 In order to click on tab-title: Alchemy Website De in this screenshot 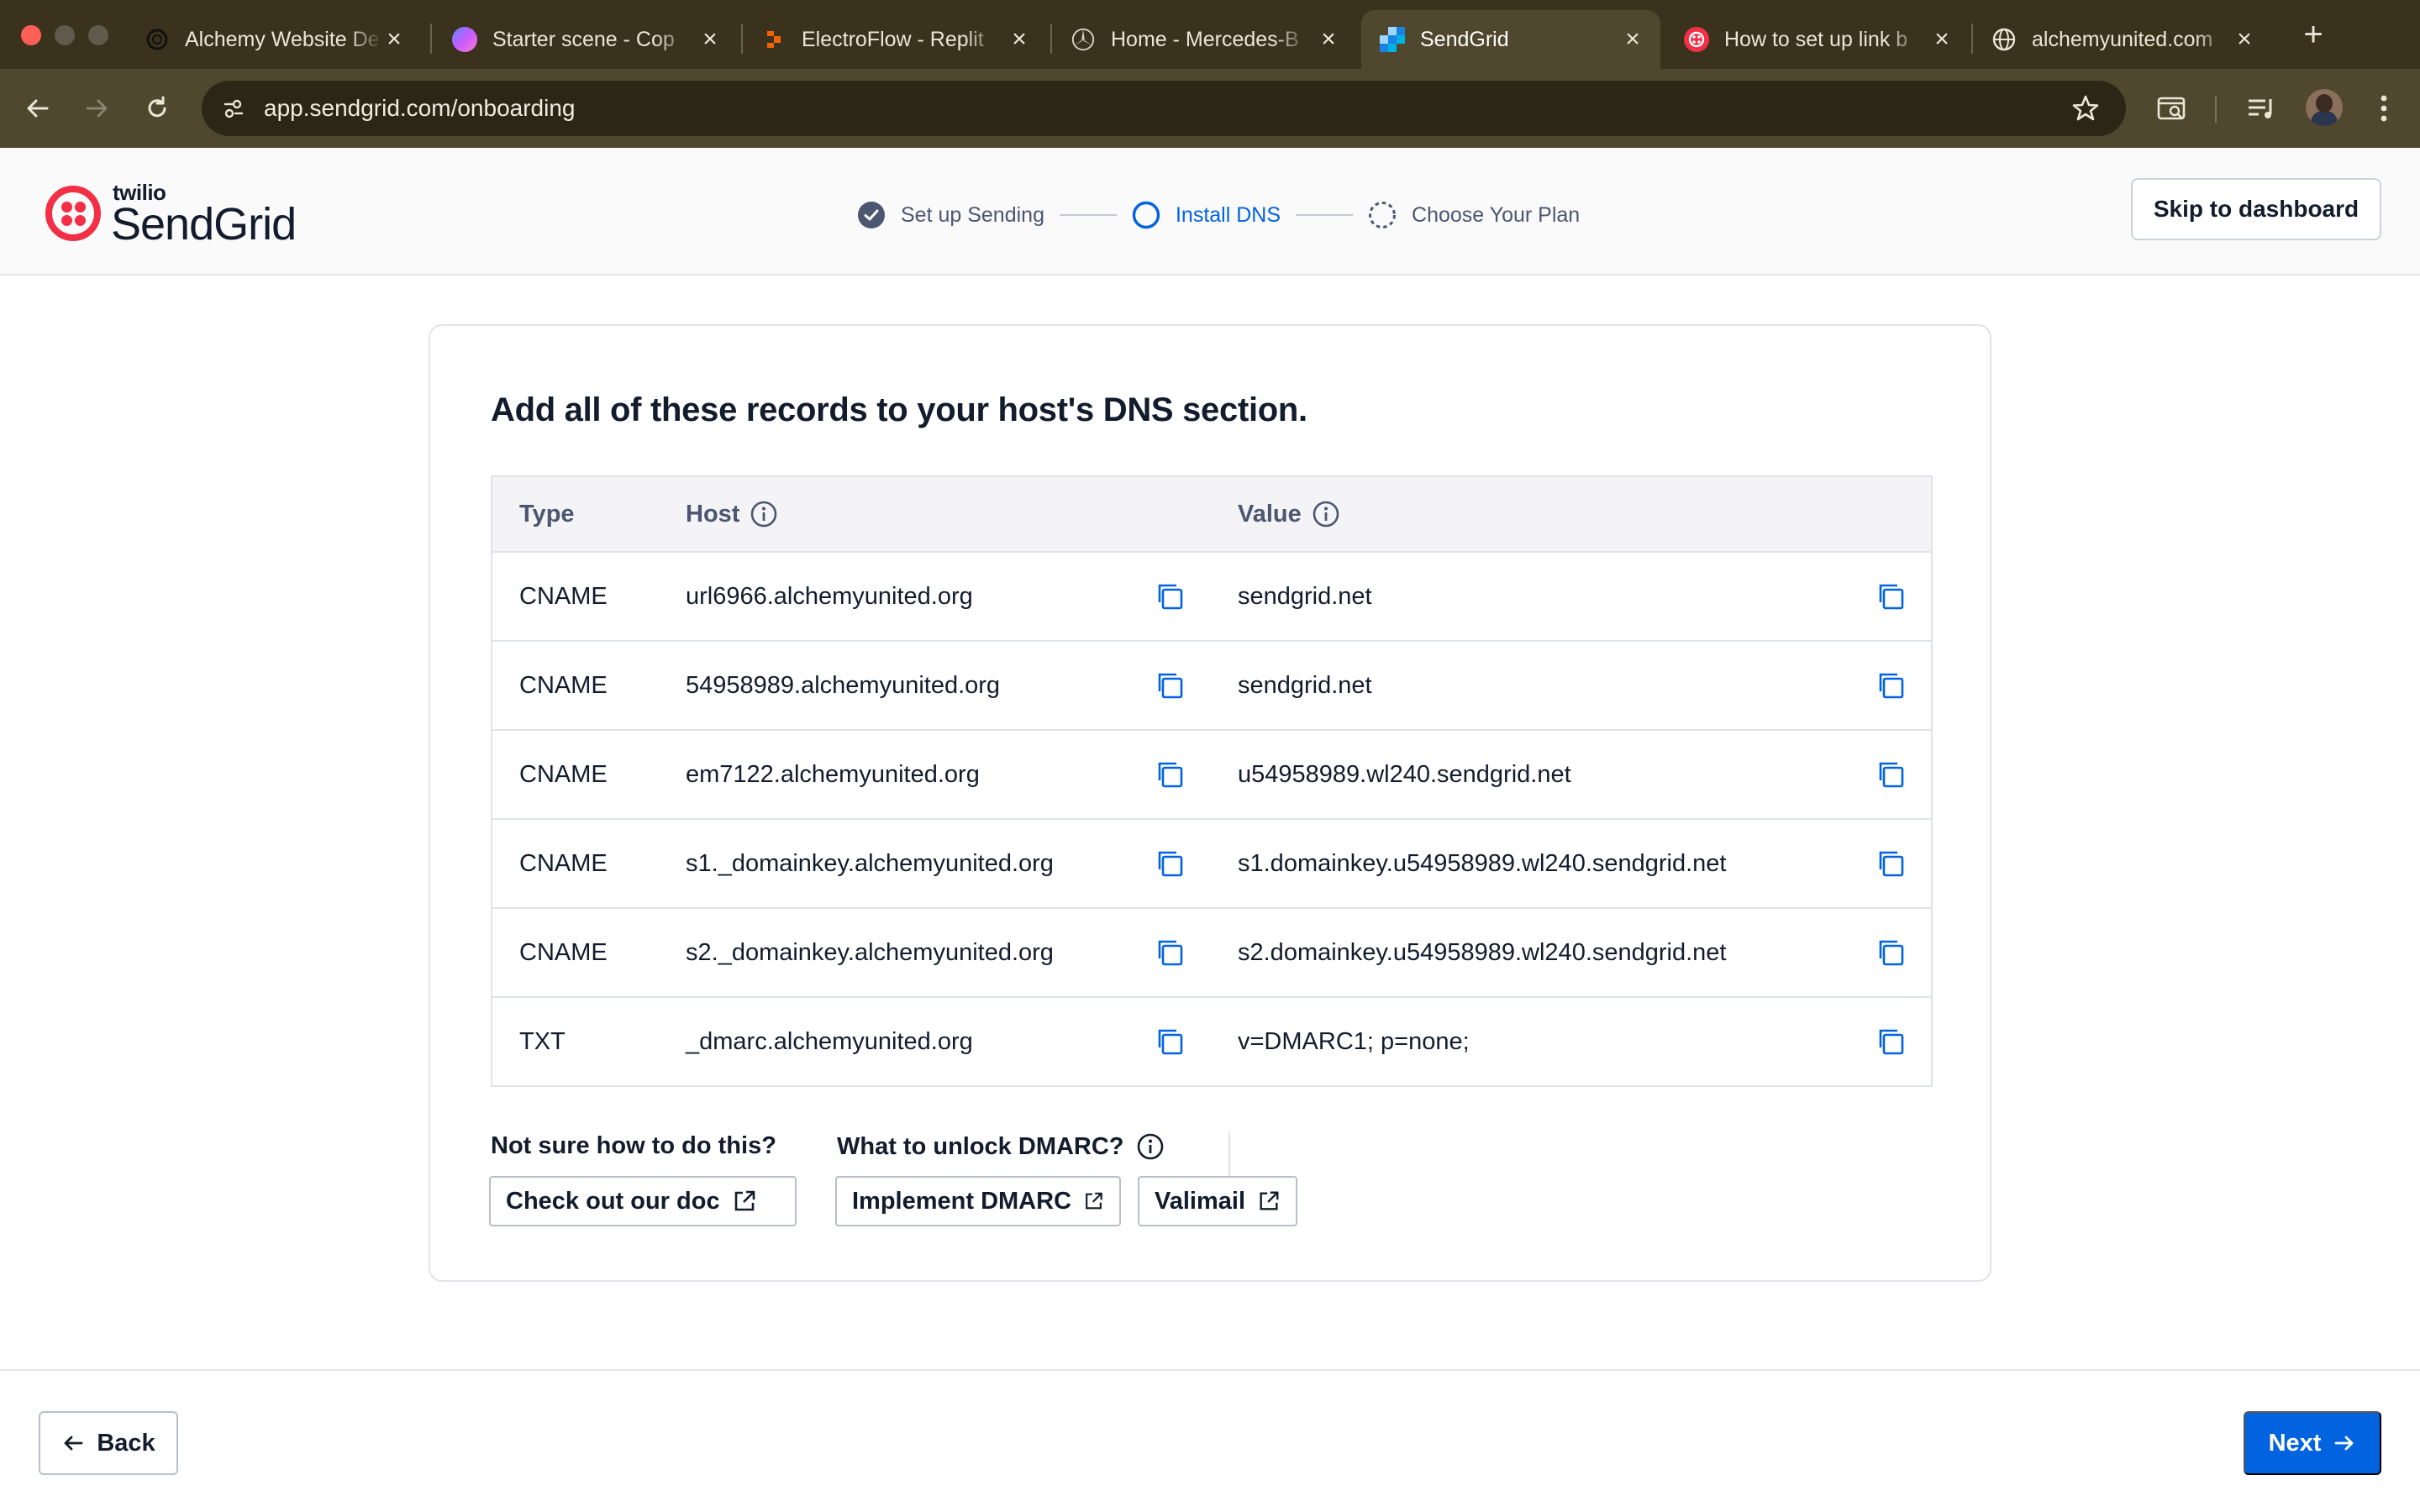, I will do `click(283, 39)`.